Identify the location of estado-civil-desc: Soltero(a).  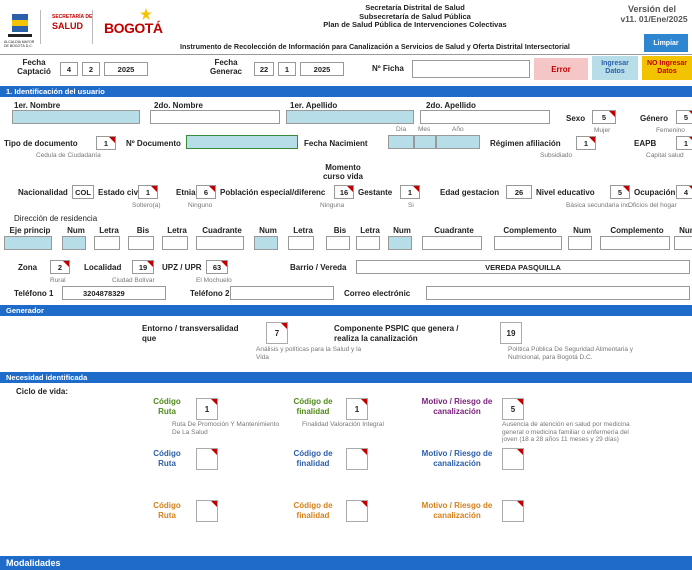
(146, 205).